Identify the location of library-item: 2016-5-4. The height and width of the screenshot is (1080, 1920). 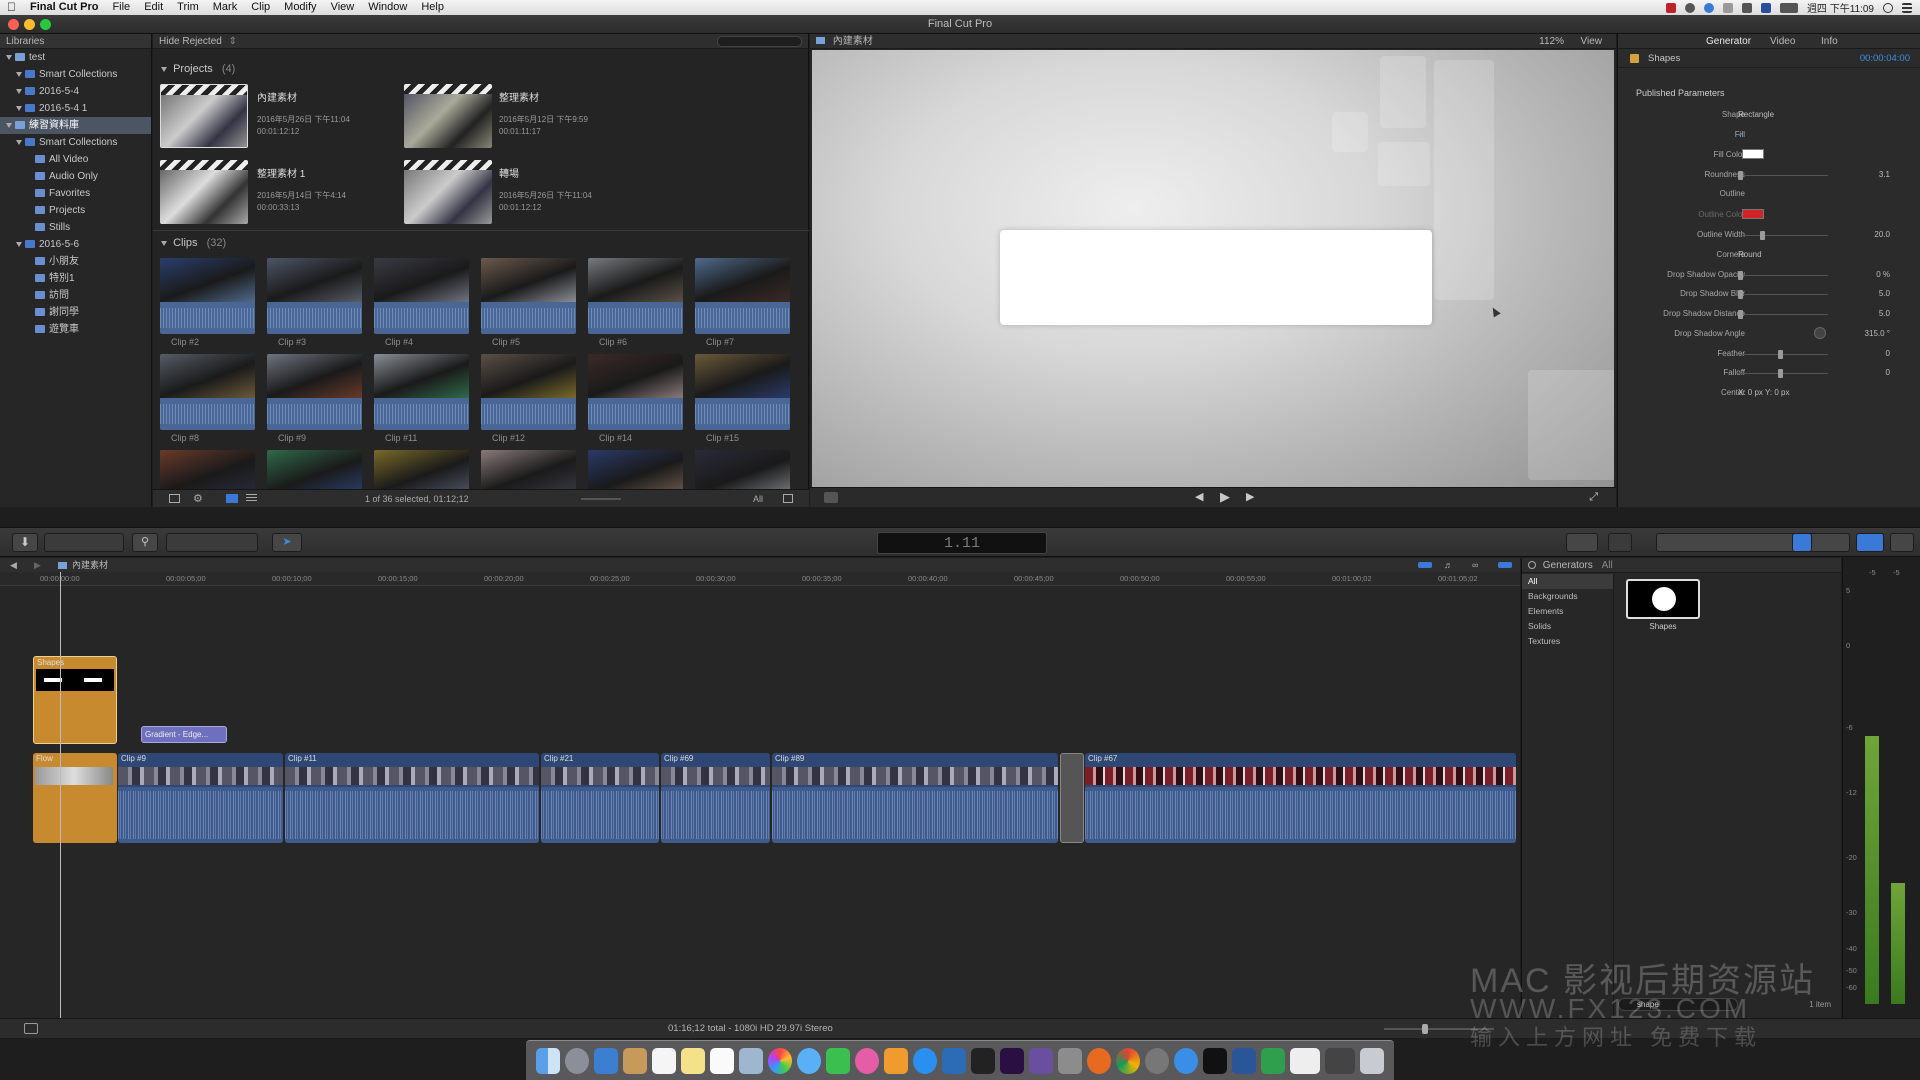
(75, 91).